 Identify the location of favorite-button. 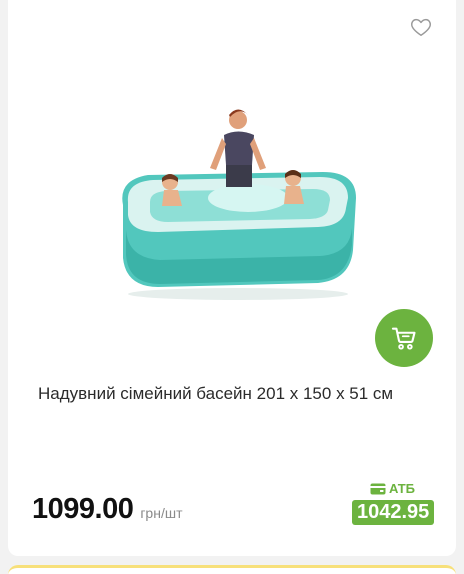
(421, 27).